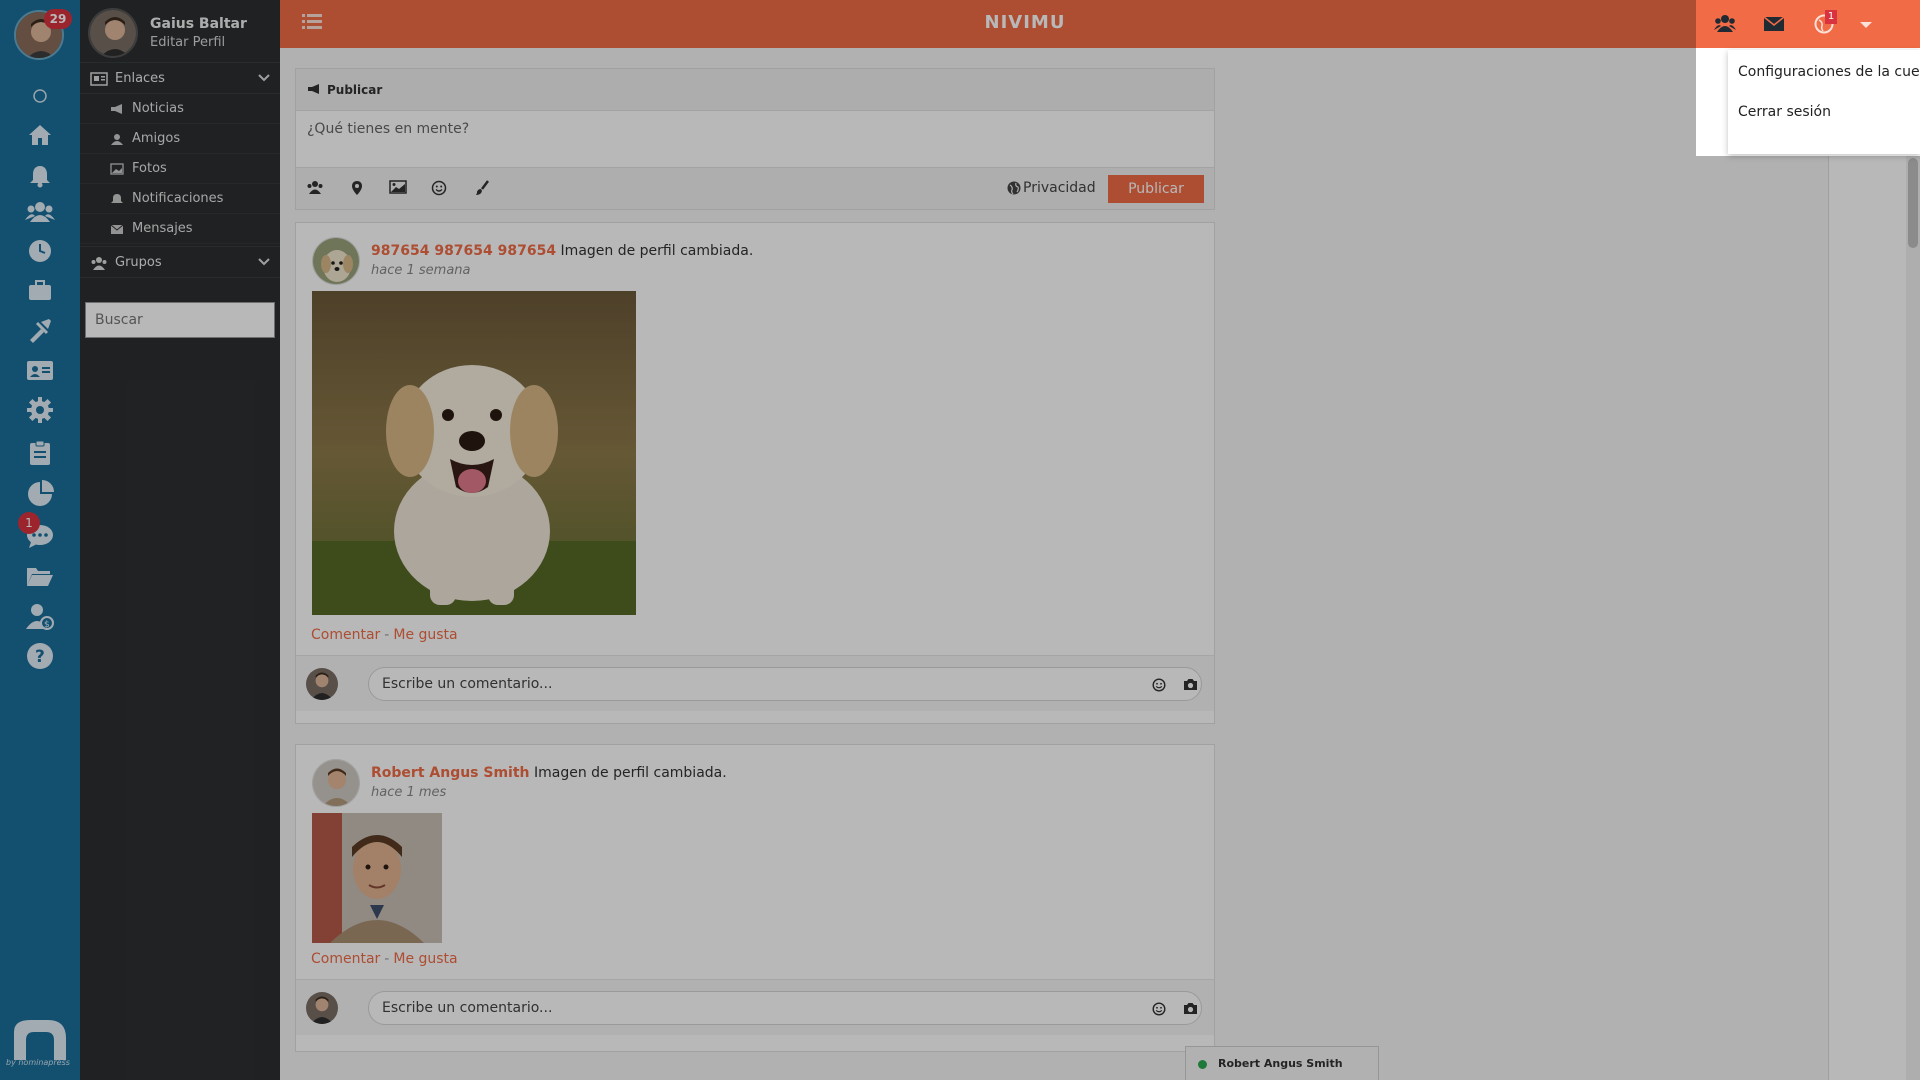 The height and width of the screenshot is (1080, 1920). What do you see at coordinates (1808, 24) in the screenshot?
I see `topbar-actions: 1` at bounding box center [1808, 24].